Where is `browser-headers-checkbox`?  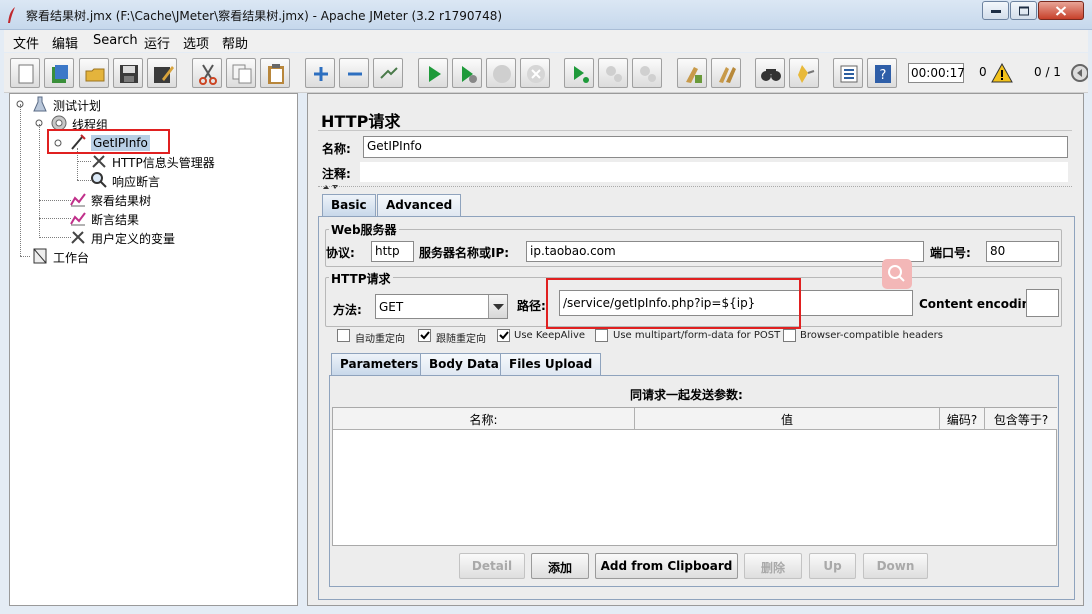 browser-headers-checkbox is located at coordinates (789, 335).